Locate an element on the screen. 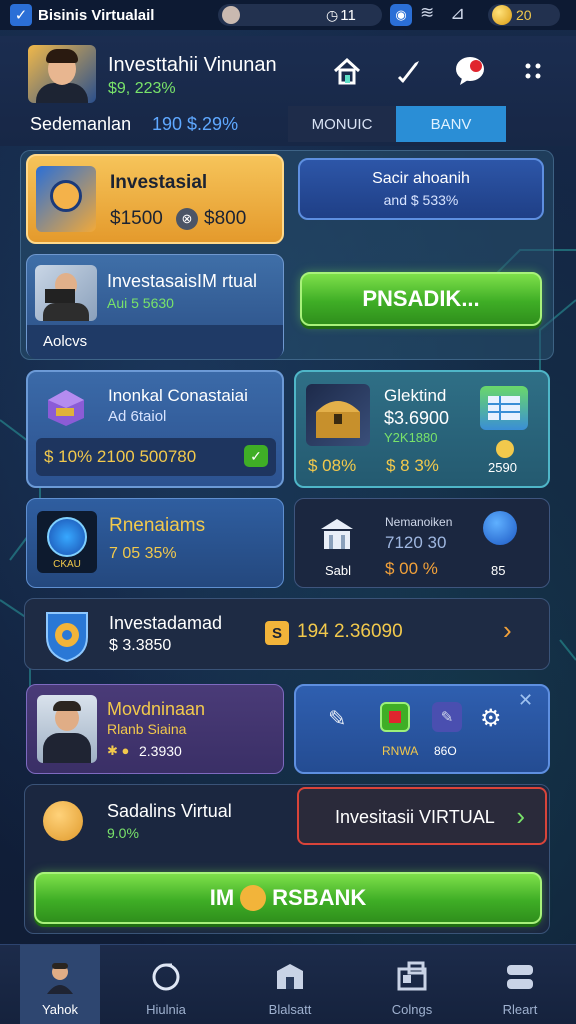  profile-avatar-icon is located at coordinates (60, 977).